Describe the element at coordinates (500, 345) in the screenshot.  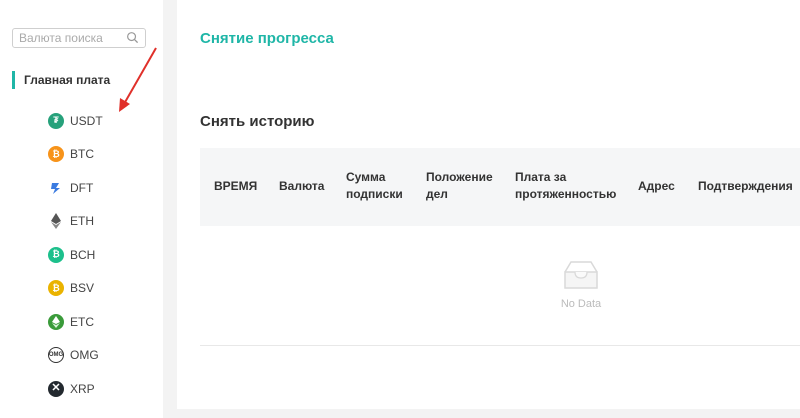
I see `table-bottom-divider` at that location.